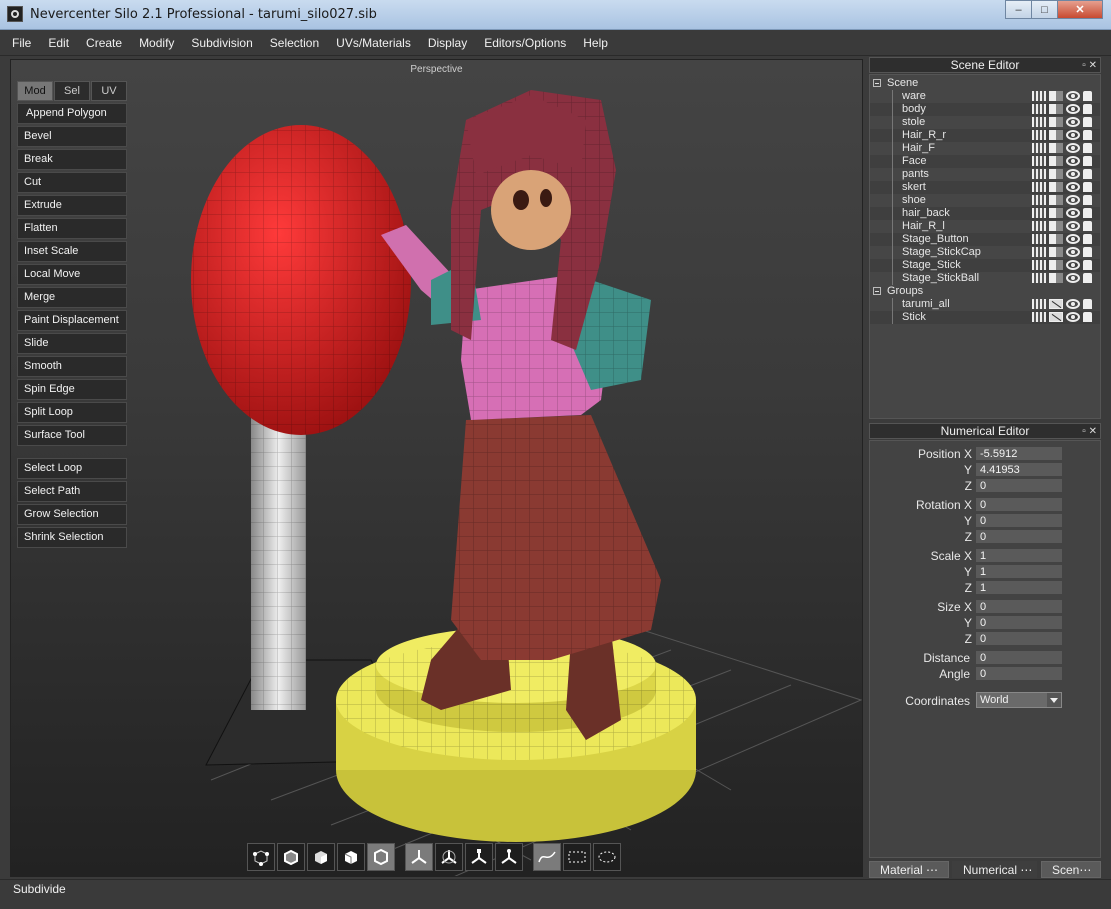  What do you see at coordinates (985, 239) in the screenshot?
I see `object-row-stage-button: Stage_Button` at bounding box center [985, 239].